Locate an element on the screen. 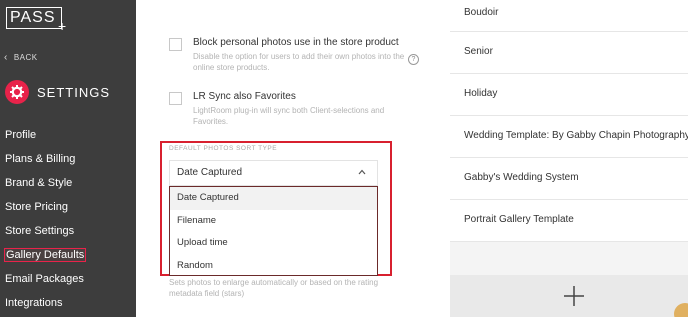  block-personal-checkbox is located at coordinates (175, 44).